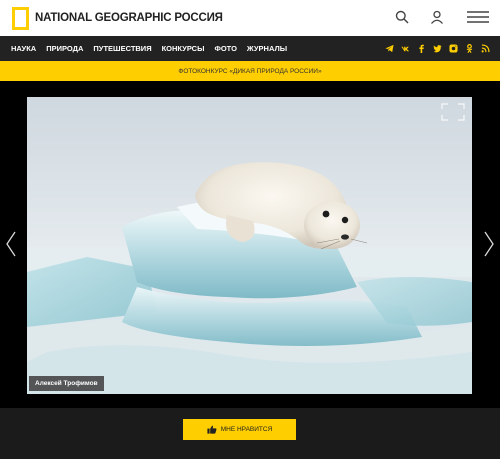  Describe the element at coordinates (11, 244) in the screenshot. I see `chevron-left-icon` at that location.